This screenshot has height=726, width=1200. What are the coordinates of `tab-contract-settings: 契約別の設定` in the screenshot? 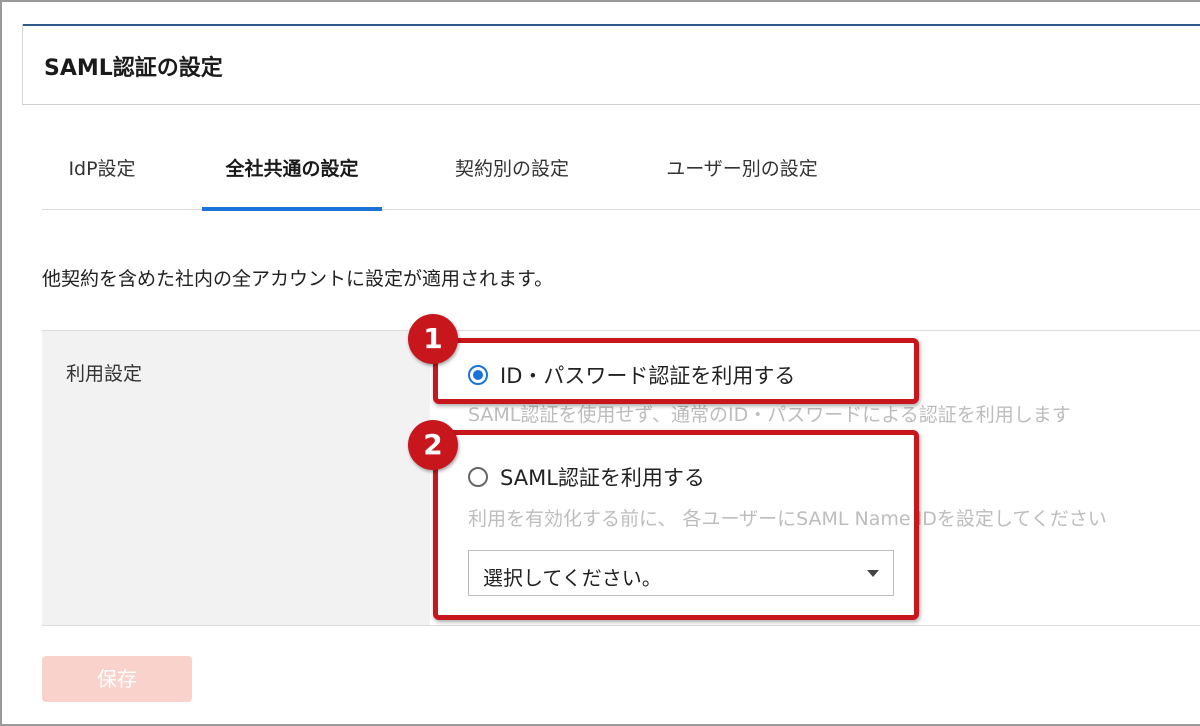 It's located at (512, 173).